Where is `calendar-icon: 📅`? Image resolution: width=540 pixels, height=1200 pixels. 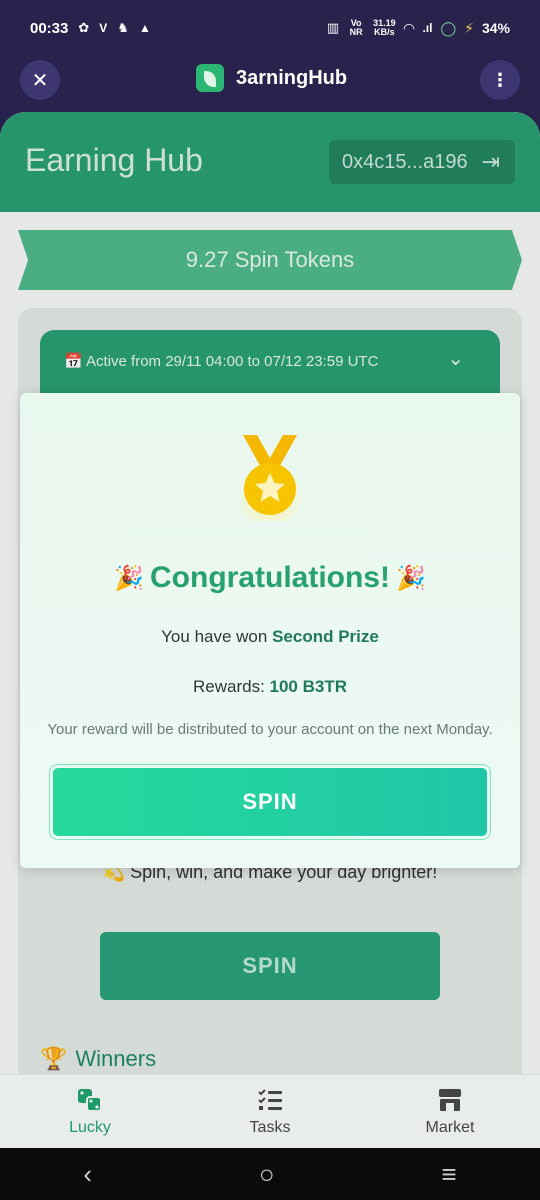
calendar-icon: 📅 is located at coordinates (73, 361).